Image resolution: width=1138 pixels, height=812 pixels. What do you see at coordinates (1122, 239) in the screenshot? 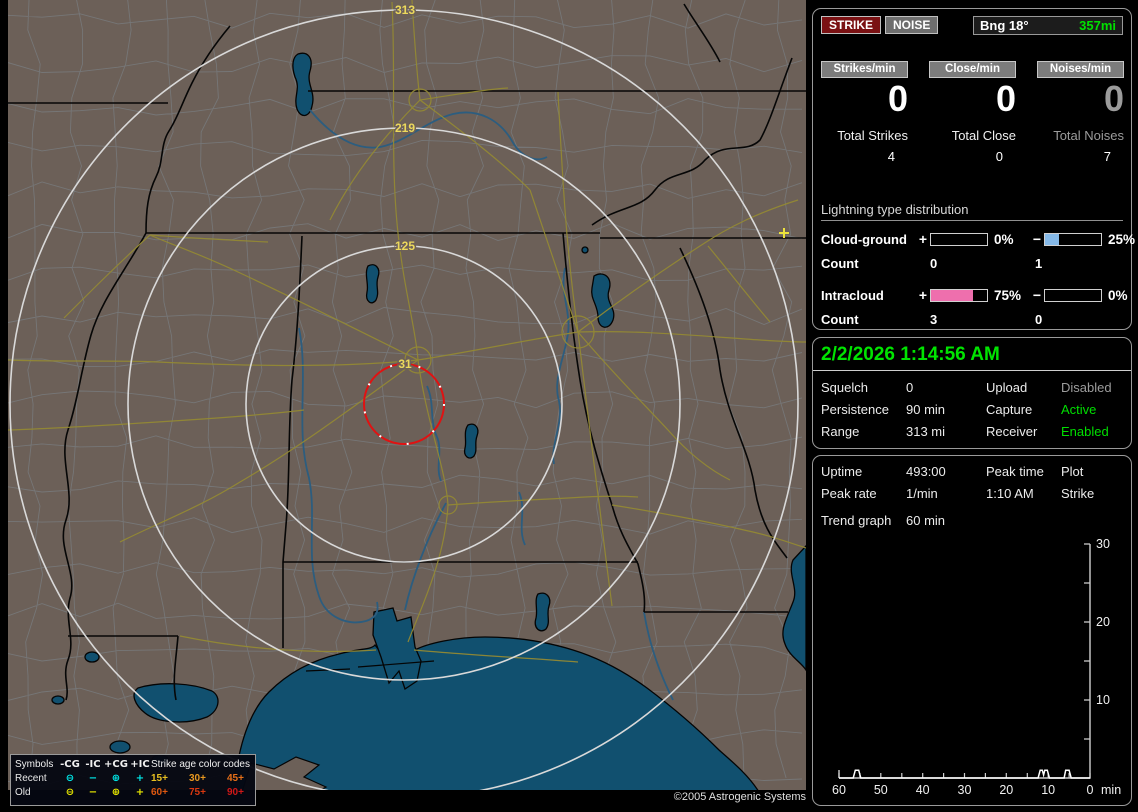
I see `cg-minus-pct: 25%` at bounding box center [1122, 239].